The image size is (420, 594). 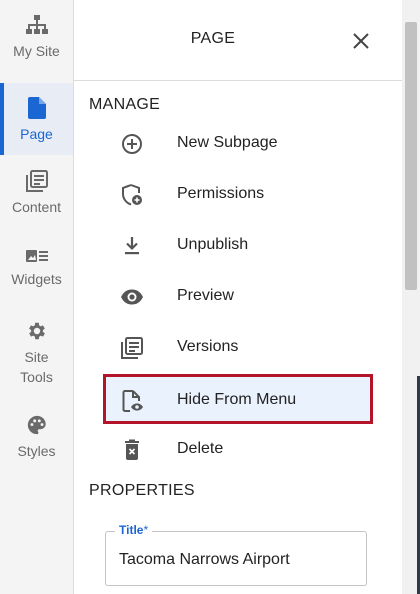 I want to click on nav-label: Page, so click(x=36, y=134).